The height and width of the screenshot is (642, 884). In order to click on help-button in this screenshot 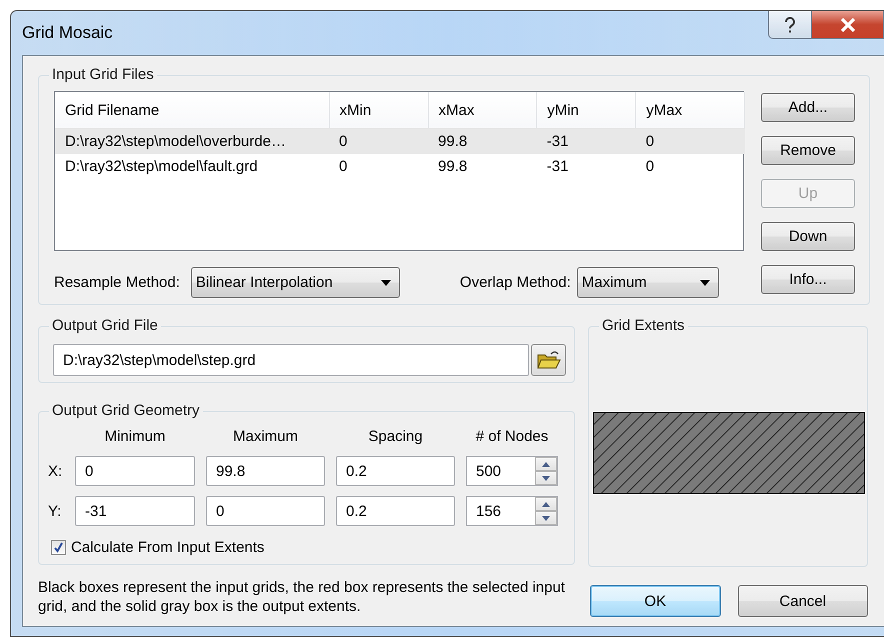, I will do `click(790, 25)`.